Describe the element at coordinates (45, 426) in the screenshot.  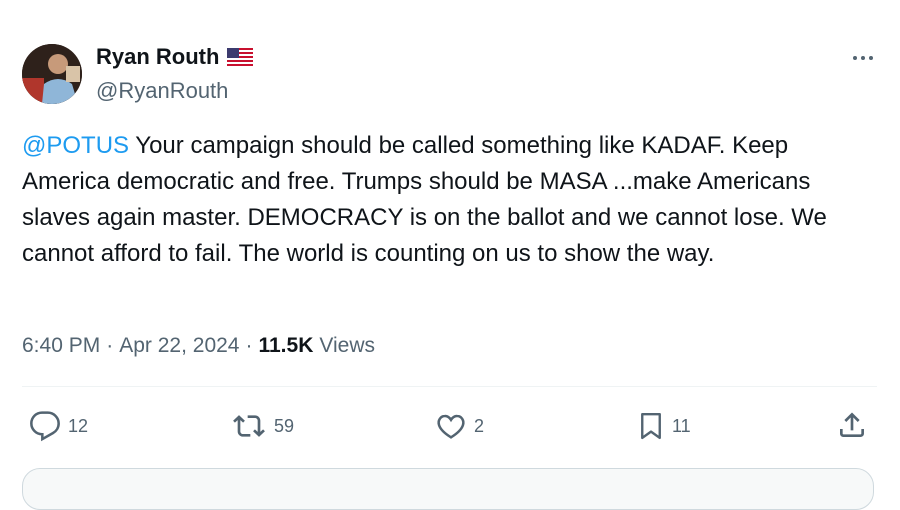
I see `reply-icon` at that location.